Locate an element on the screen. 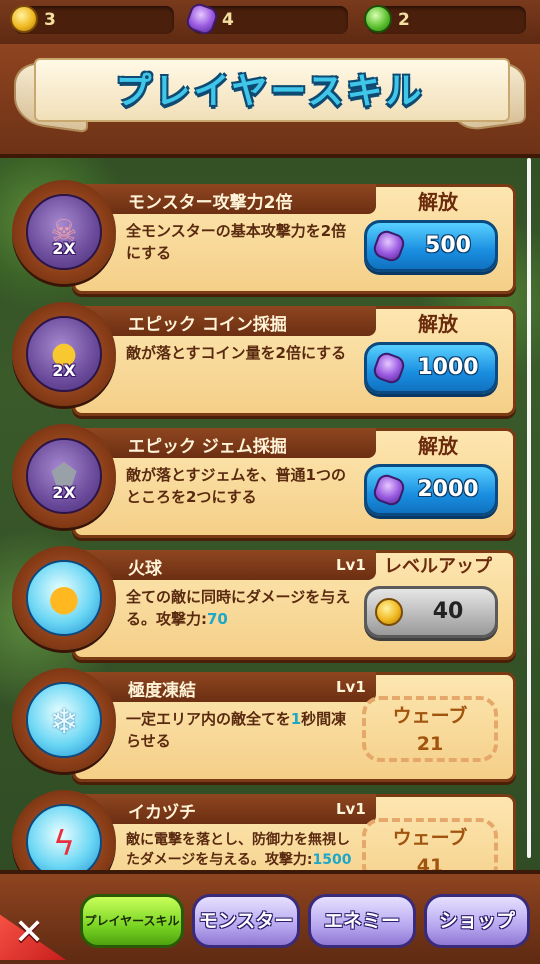 This screenshot has width=540, height=964. wave-number: 41 is located at coordinates (430, 862).